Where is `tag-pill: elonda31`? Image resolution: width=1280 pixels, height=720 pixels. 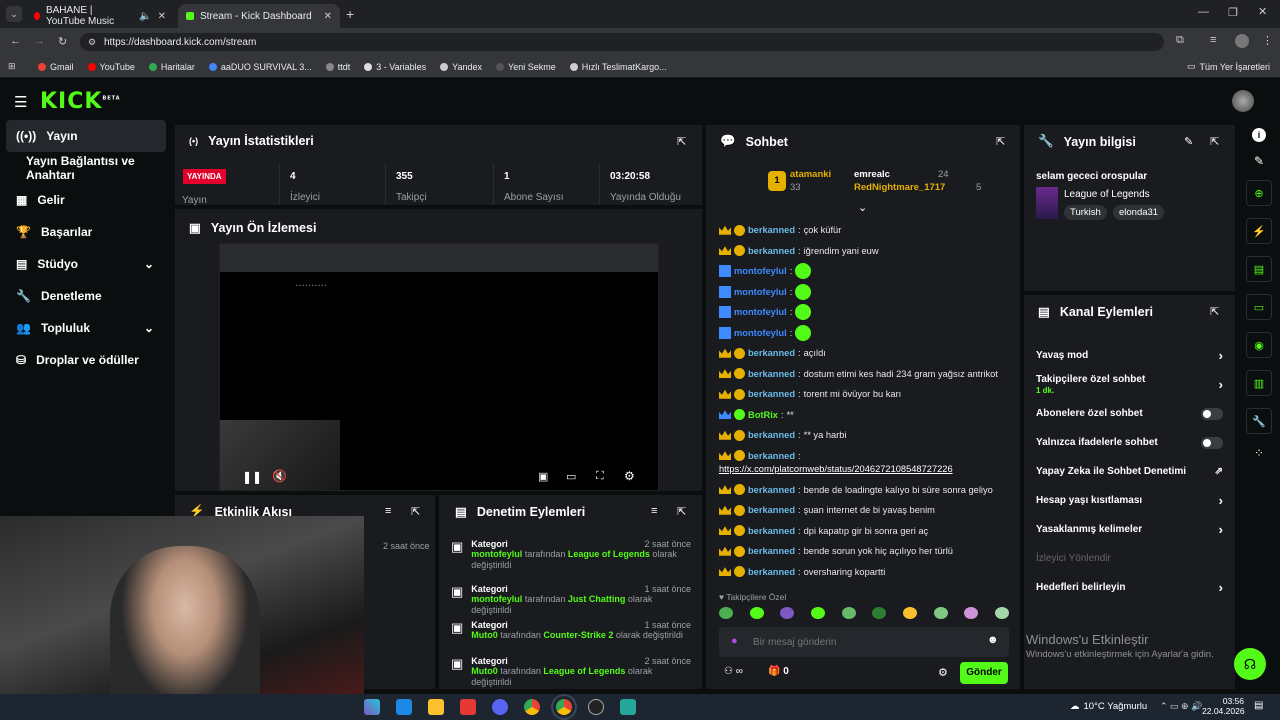 tag-pill: elonda31 is located at coordinates (1139, 212).